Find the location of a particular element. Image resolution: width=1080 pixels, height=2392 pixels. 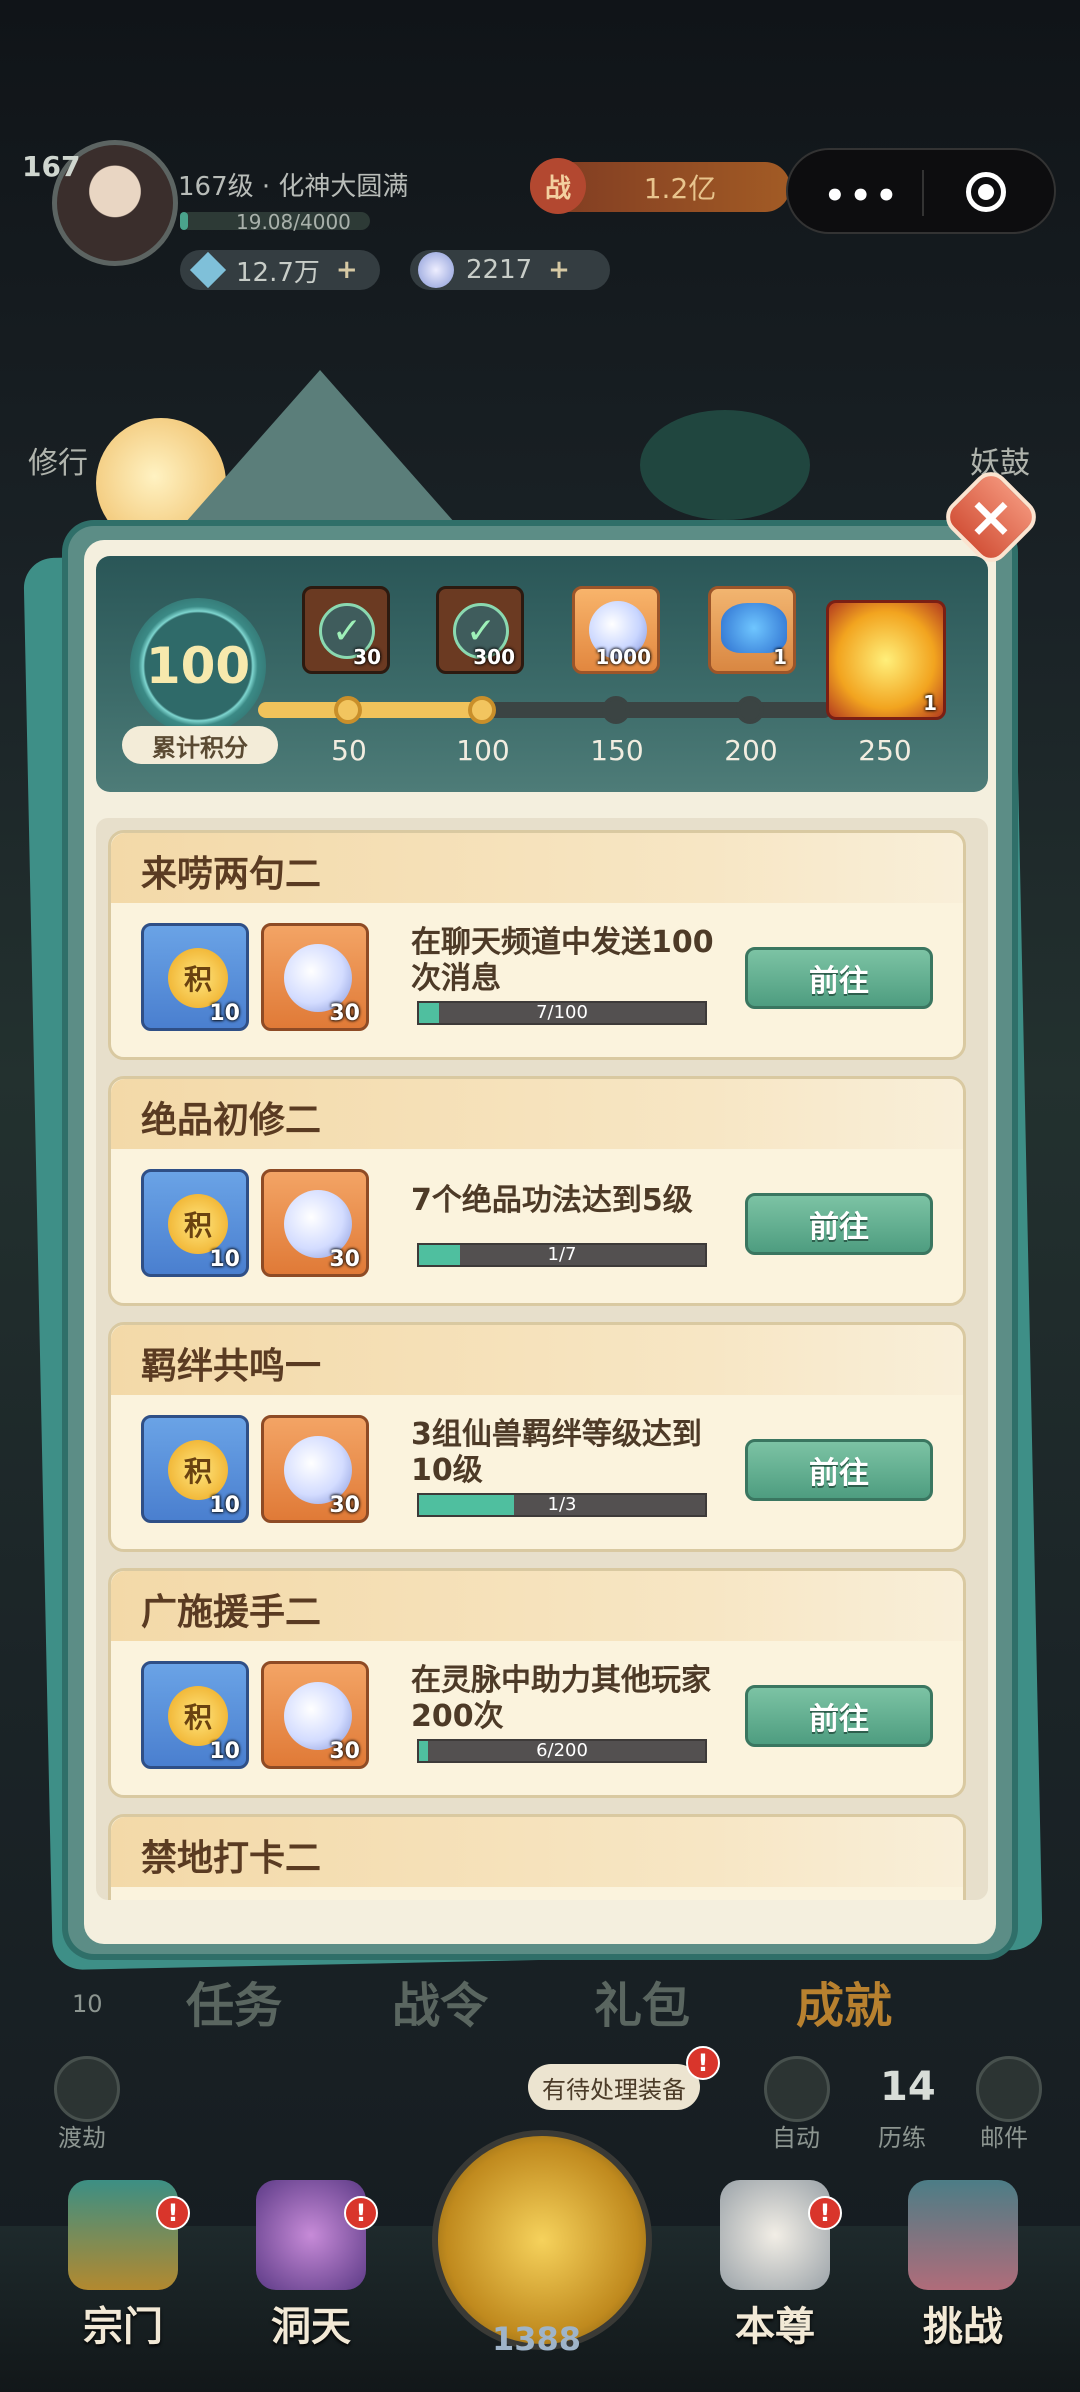

quest-card: 禁地打卡二 is located at coordinates (537, 1857).